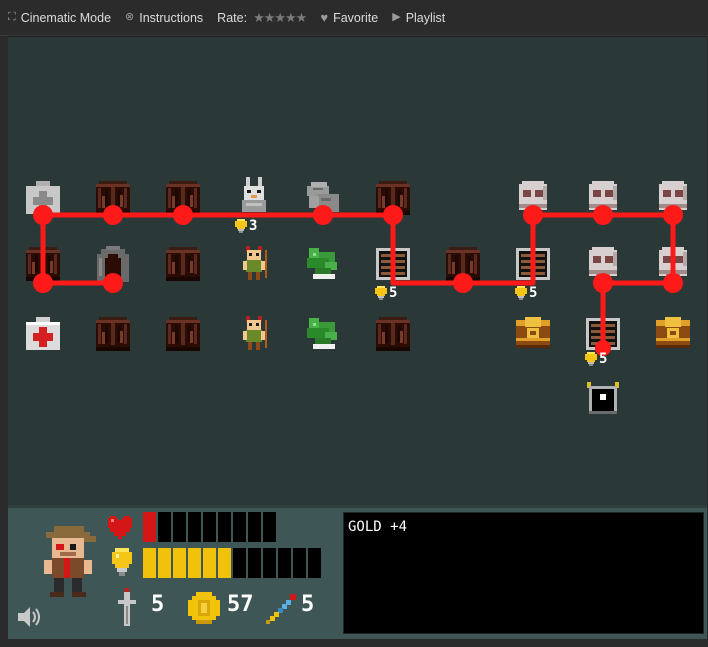  I want to click on playlist-label: Playlist, so click(425, 17).